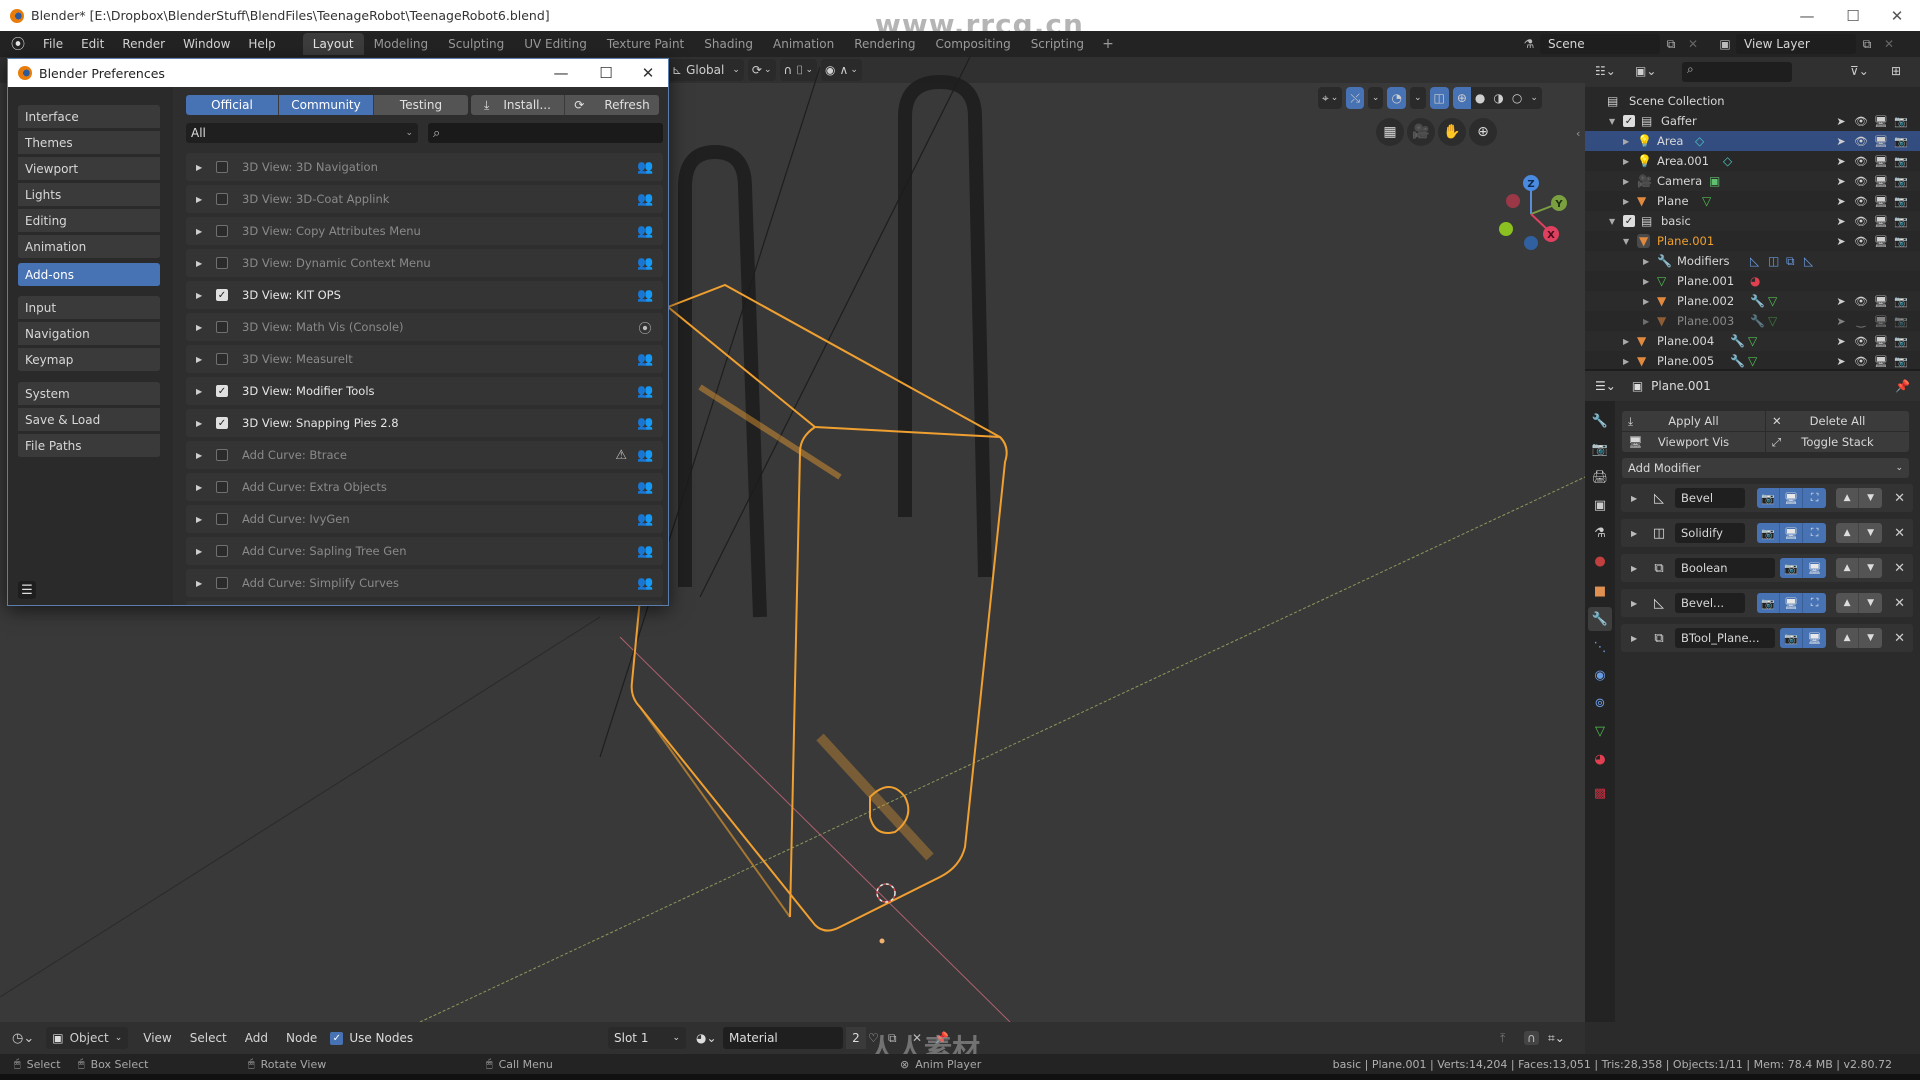 The image size is (1920, 1080). Describe the element at coordinates (476, 44) in the screenshot. I see `tab-sculpting: Sculpting` at that location.